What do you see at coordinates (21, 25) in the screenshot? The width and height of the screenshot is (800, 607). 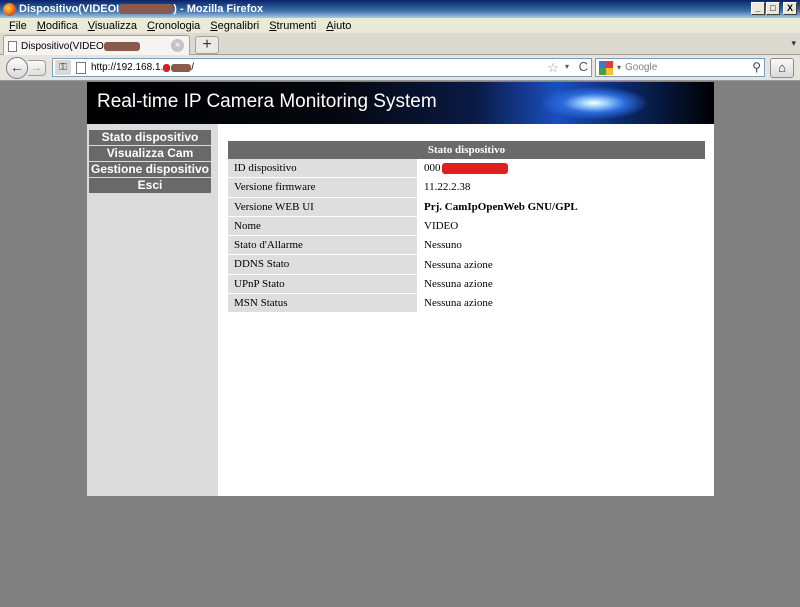 I see `menu-label: ile` at bounding box center [21, 25].